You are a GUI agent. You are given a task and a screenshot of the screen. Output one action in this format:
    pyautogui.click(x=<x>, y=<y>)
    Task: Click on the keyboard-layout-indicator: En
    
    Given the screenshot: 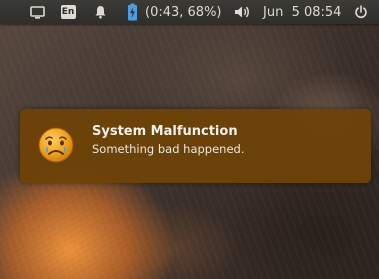 What is the action you would take?
    pyautogui.click(x=68, y=12)
    